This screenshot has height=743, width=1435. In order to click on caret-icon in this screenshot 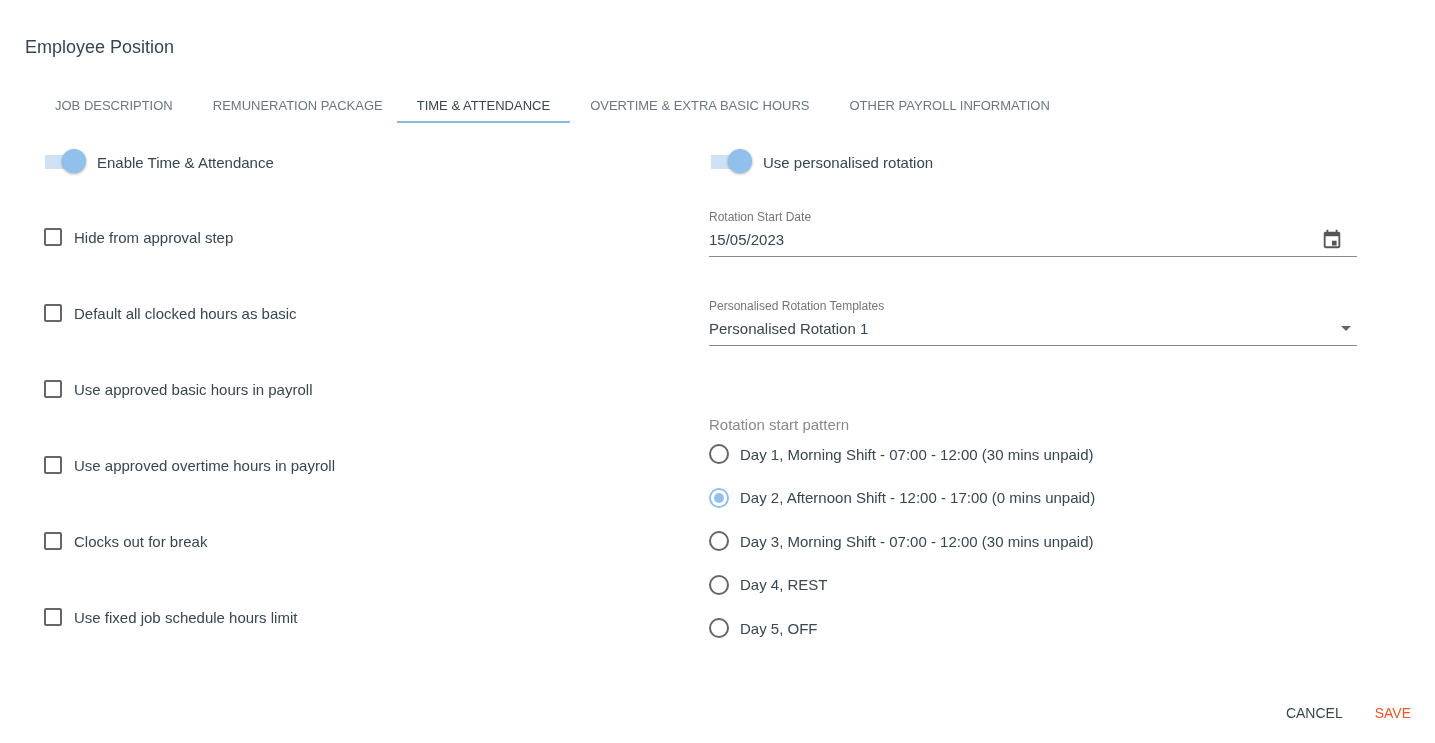, I will do `click(1346, 328)`.